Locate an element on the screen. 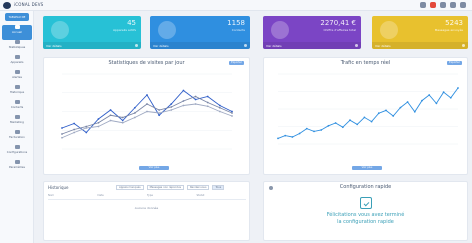 The image size is (472, 243). history-table-header: Nom Date Type Statut is located at coordinates (147, 197).